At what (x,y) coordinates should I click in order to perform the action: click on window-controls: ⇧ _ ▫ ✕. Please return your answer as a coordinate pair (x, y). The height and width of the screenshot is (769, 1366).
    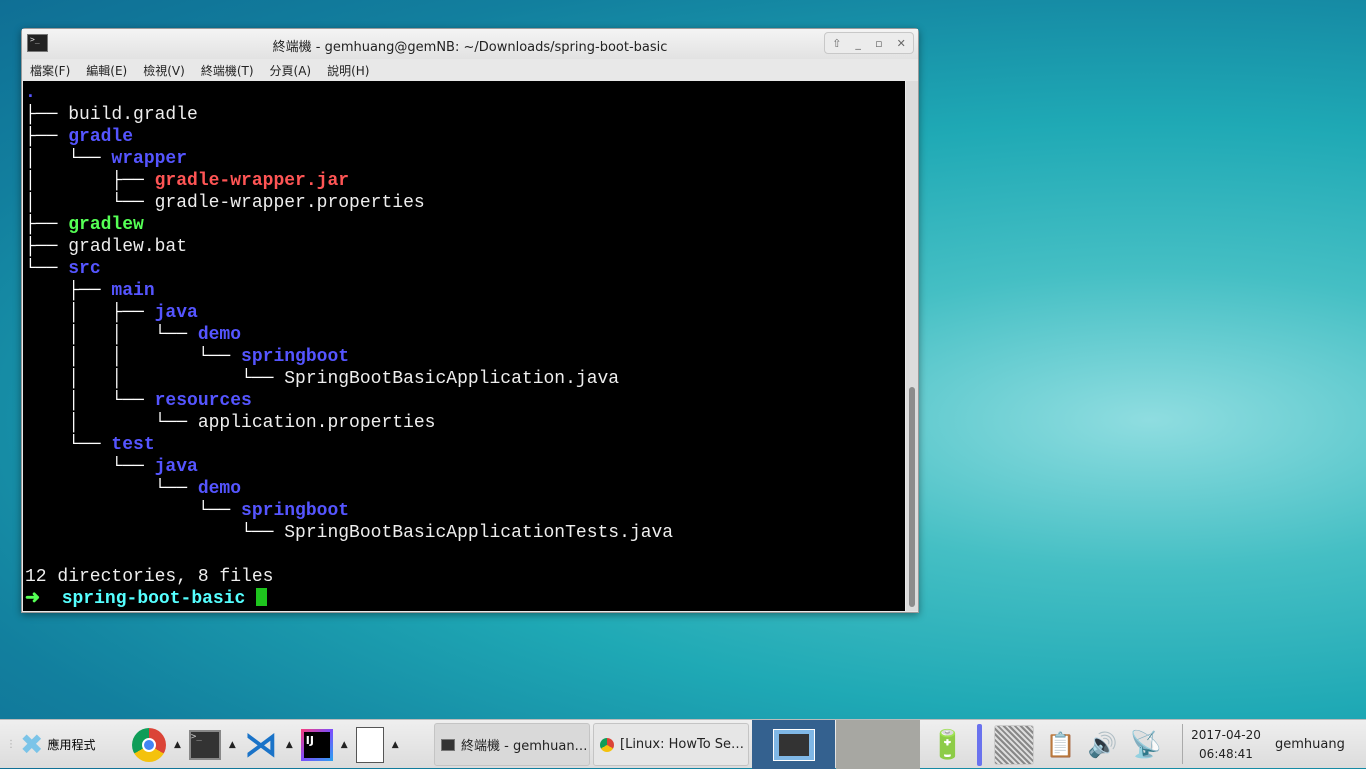
    Looking at the image, I should click on (869, 43).